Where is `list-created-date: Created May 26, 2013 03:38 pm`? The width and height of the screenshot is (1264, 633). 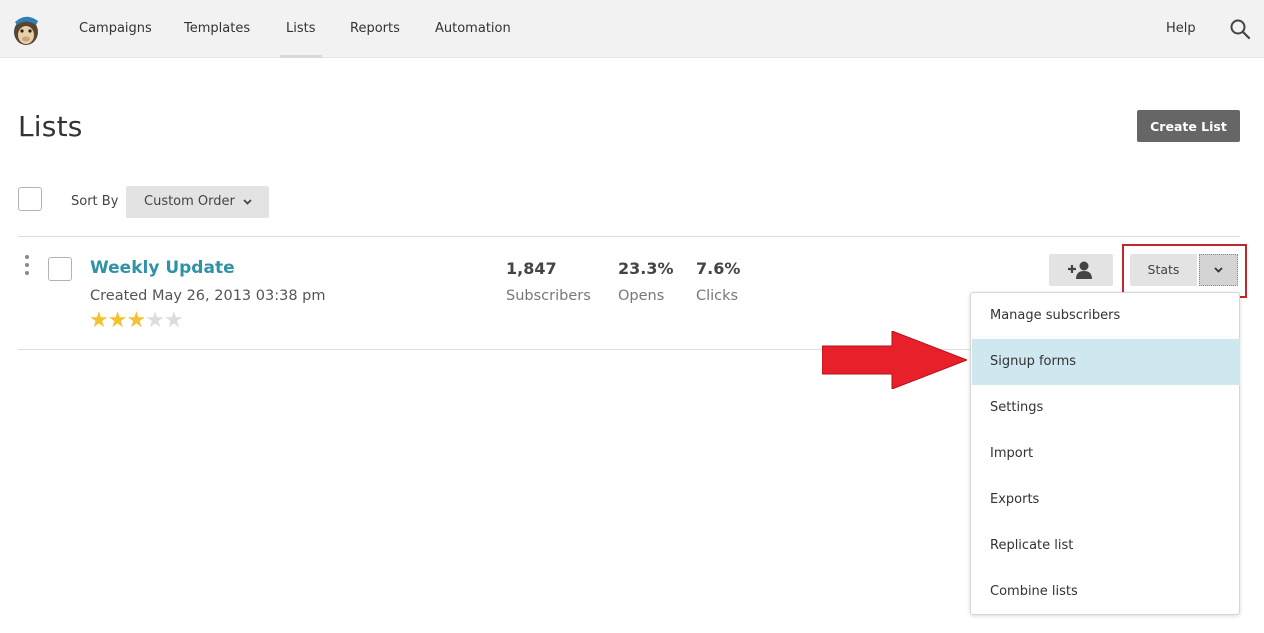 list-created-date: Created May 26, 2013 03:38 pm is located at coordinates (208, 296).